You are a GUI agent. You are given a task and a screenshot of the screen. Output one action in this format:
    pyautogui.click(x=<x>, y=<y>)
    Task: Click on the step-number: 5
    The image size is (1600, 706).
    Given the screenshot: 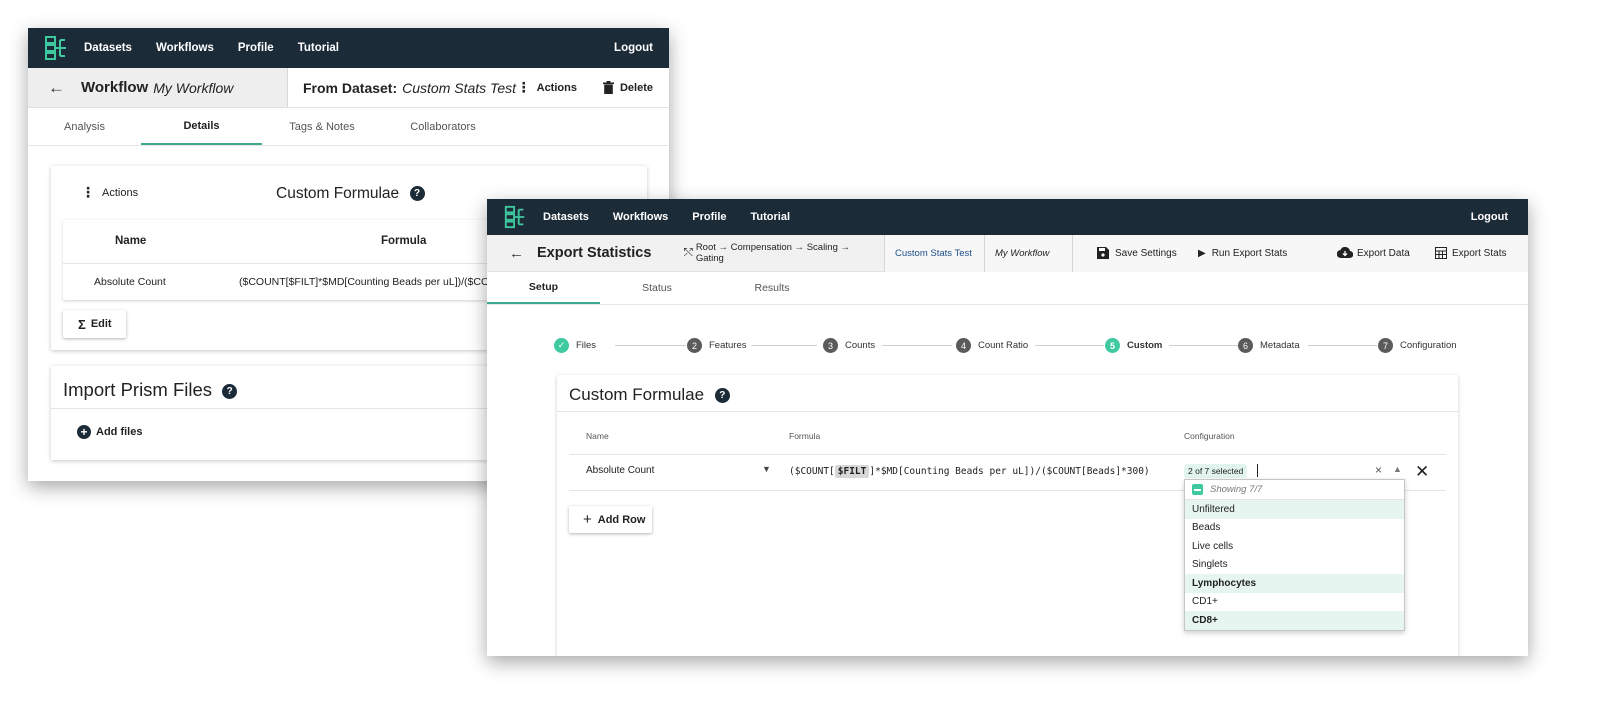 What is the action you would take?
    pyautogui.click(x=1112, y=345)
    